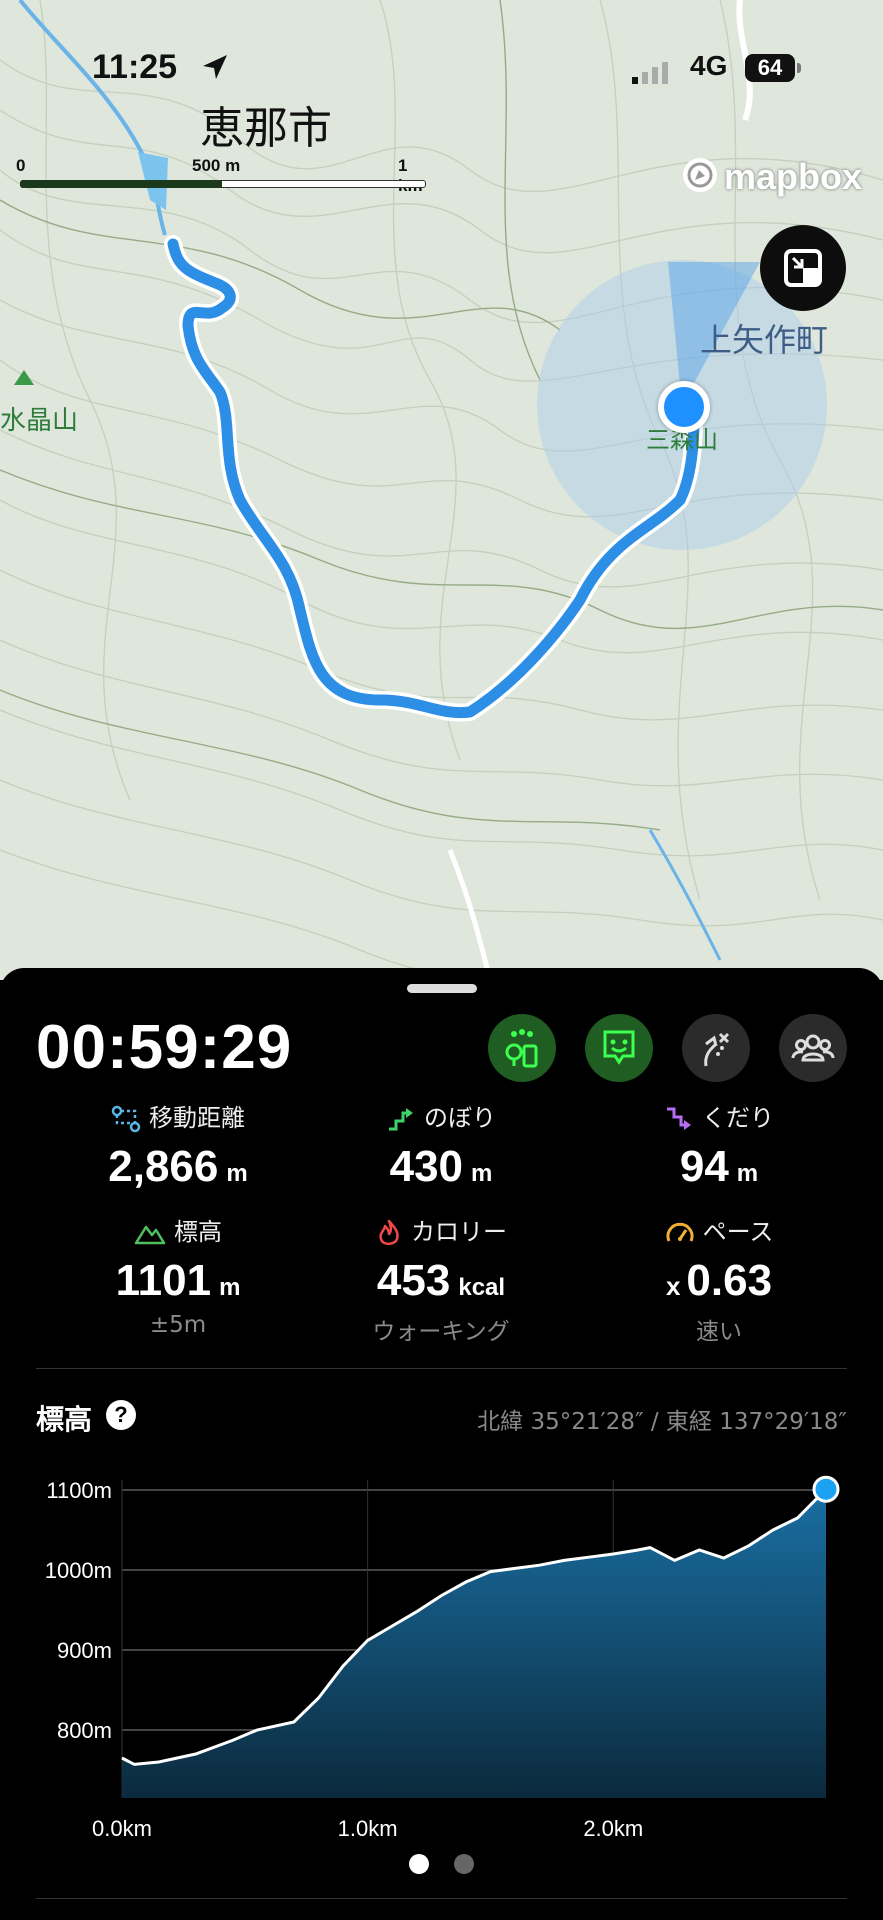  What do you see at coordinates (700, 175) in the screenshot?
I see `mapbox-logo-icon` at bounding box center [700, 175].